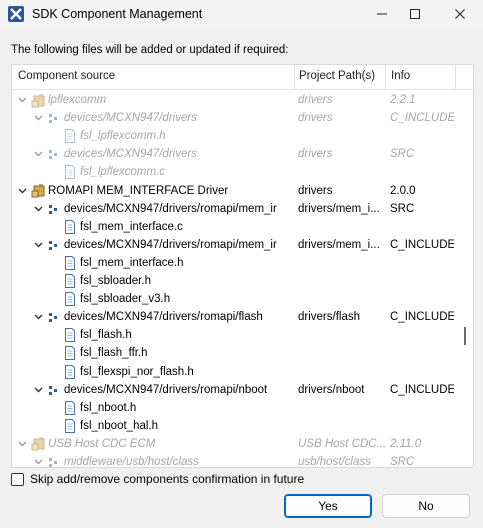  What do you see at coordinates (234, 136) in the screenshot?
I see `tree-row: fsl_lpflexcomm.h` at bounding box center [234, 136].